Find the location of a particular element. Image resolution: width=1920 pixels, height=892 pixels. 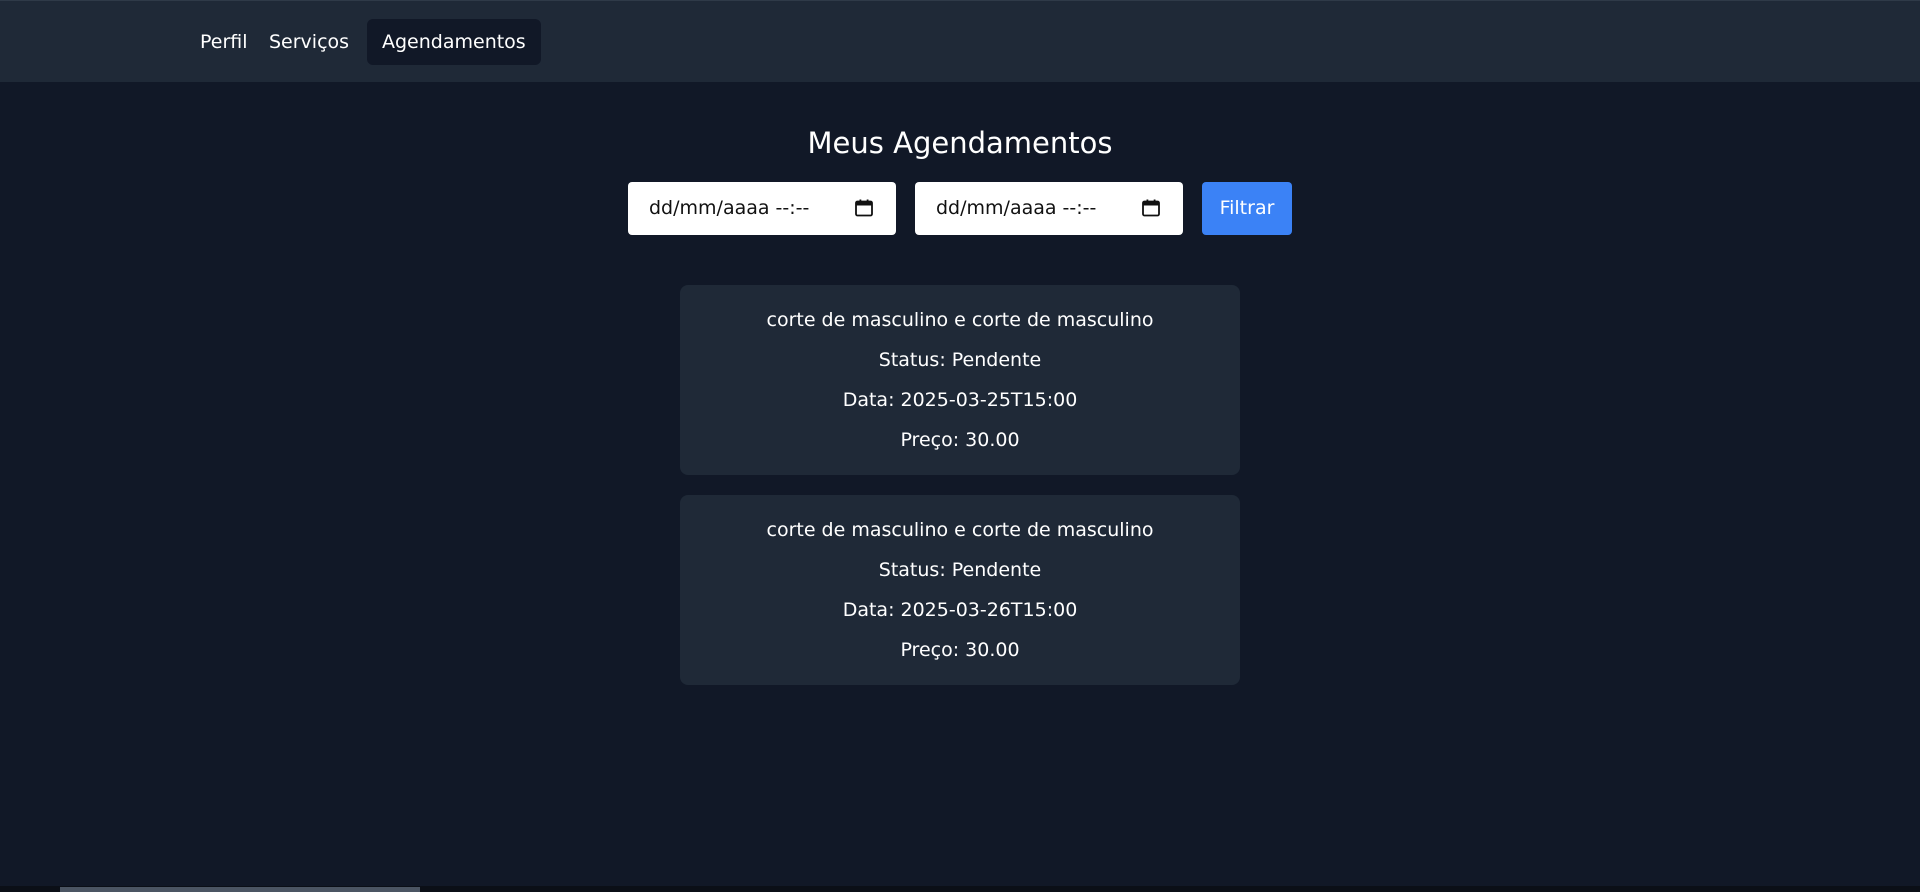

nav-item-servicos: Serviços is located at coordinates (309, 42).